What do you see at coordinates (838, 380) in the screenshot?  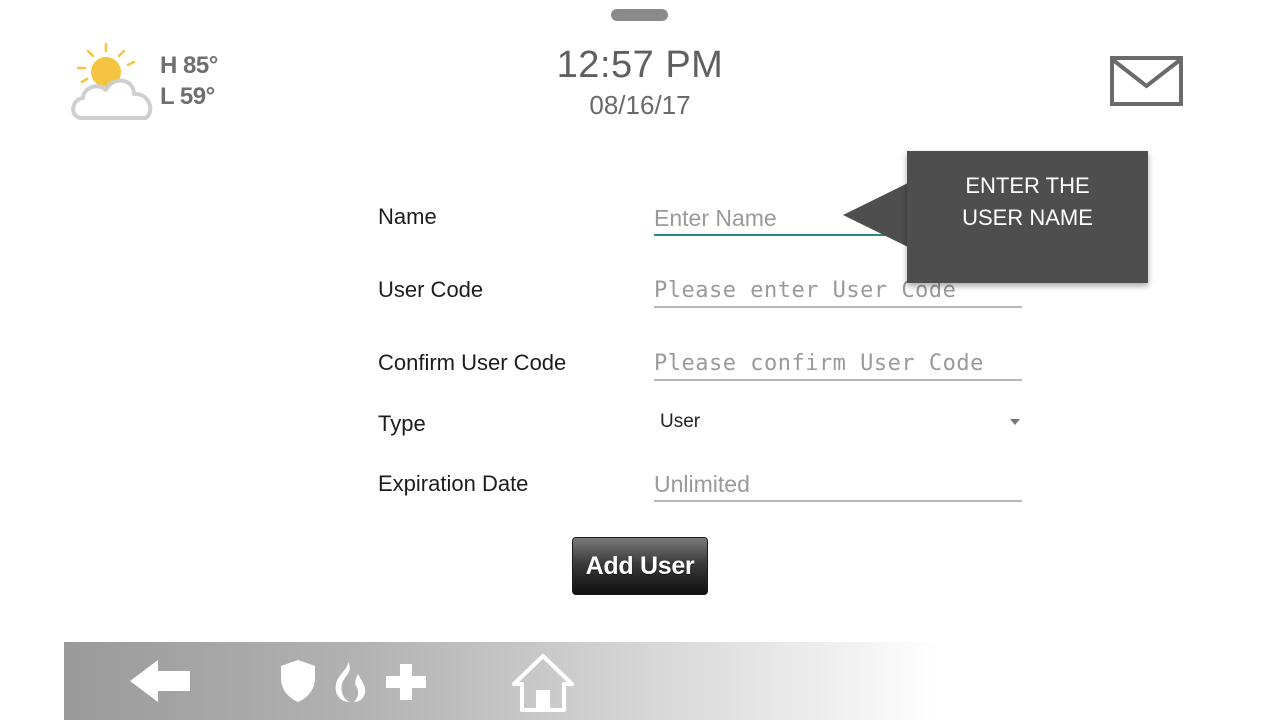 I see `confirm-user-code-underline` at bounding box center [838, 380].